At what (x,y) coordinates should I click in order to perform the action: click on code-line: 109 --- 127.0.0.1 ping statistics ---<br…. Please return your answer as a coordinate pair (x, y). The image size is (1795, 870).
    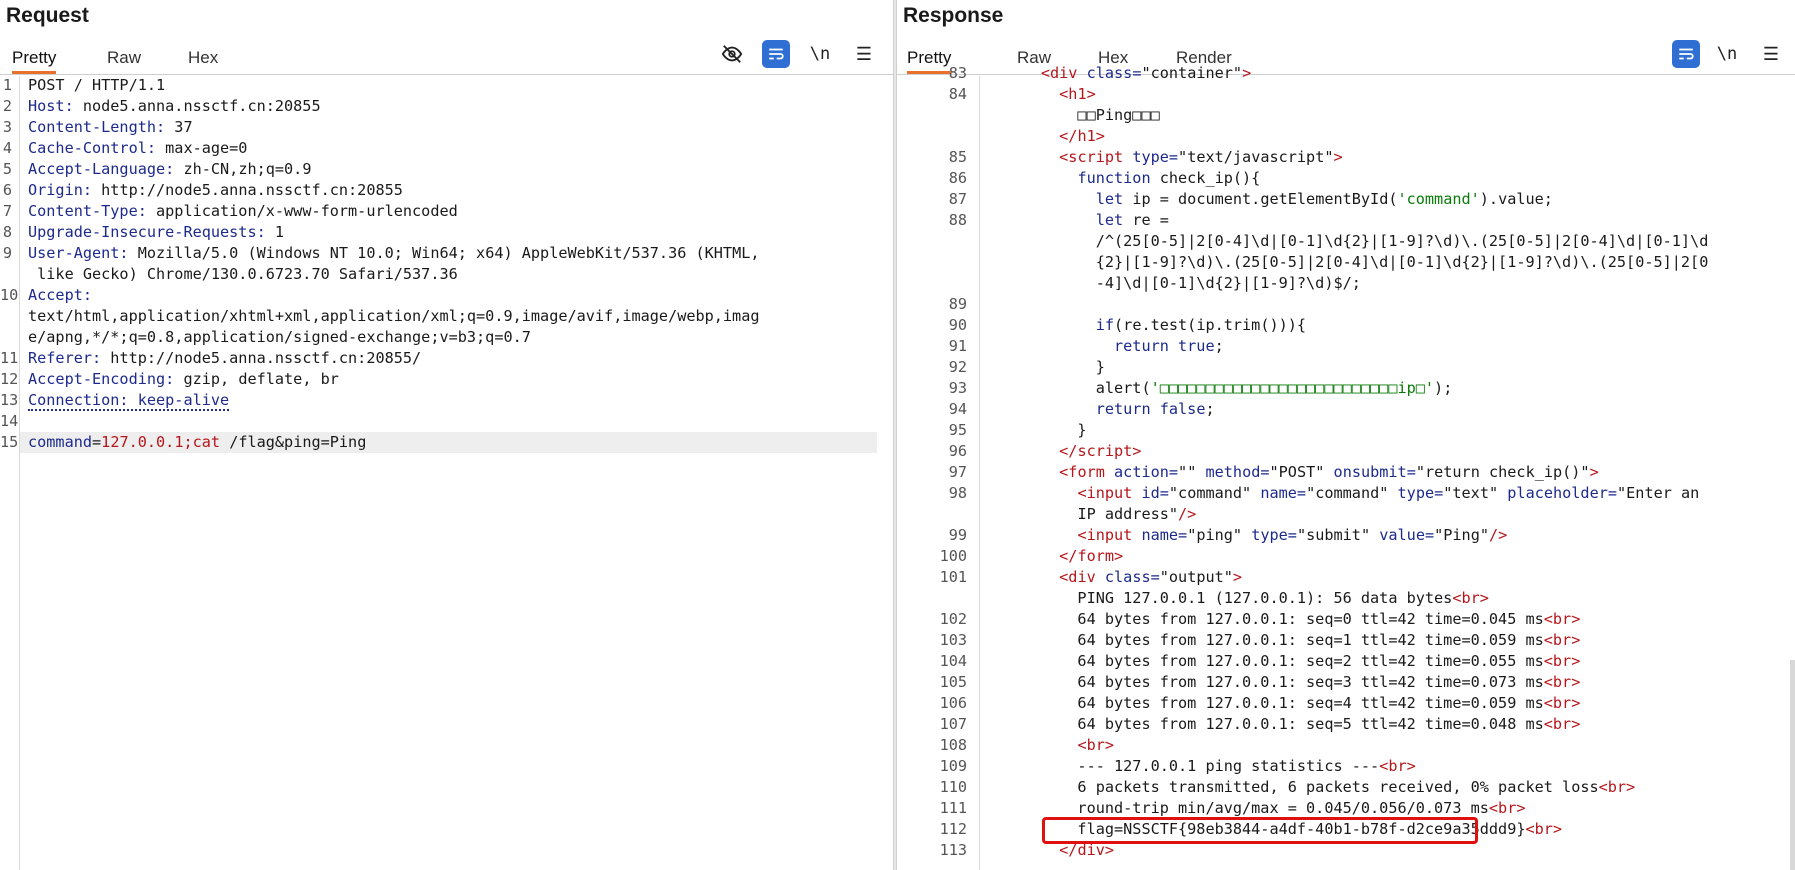
    Looking at the image, I should click on (1346, 767).